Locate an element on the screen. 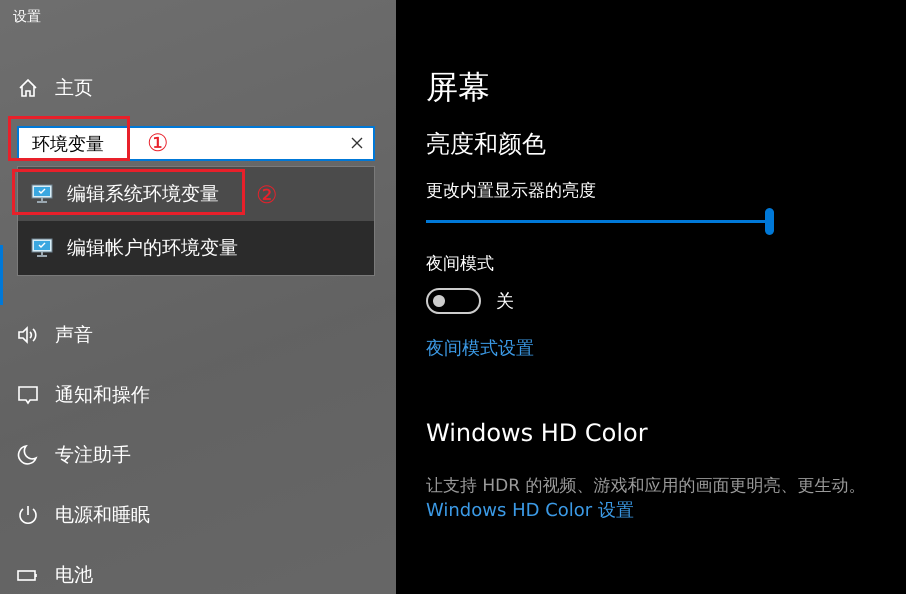  step-number: ② is located at coordinates (267, 195).